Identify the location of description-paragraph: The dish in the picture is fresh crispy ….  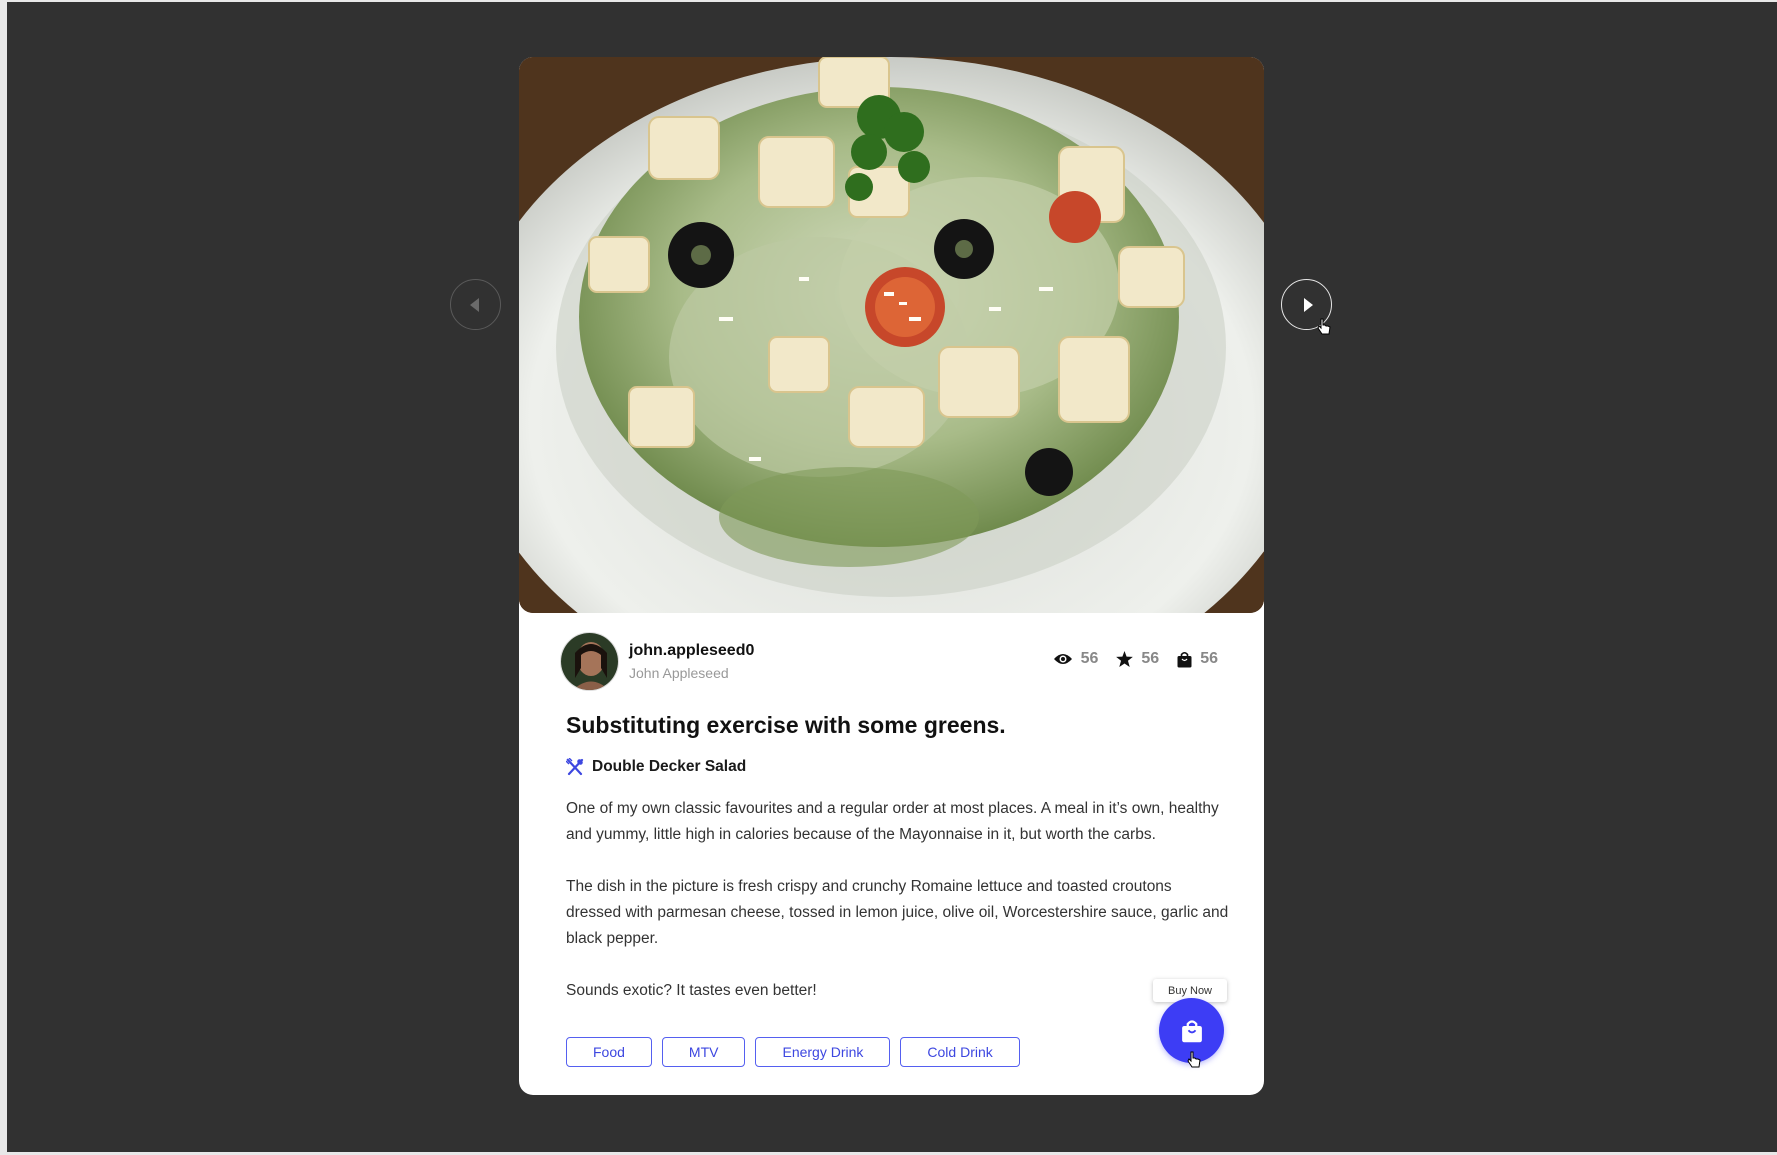
(897, 912).